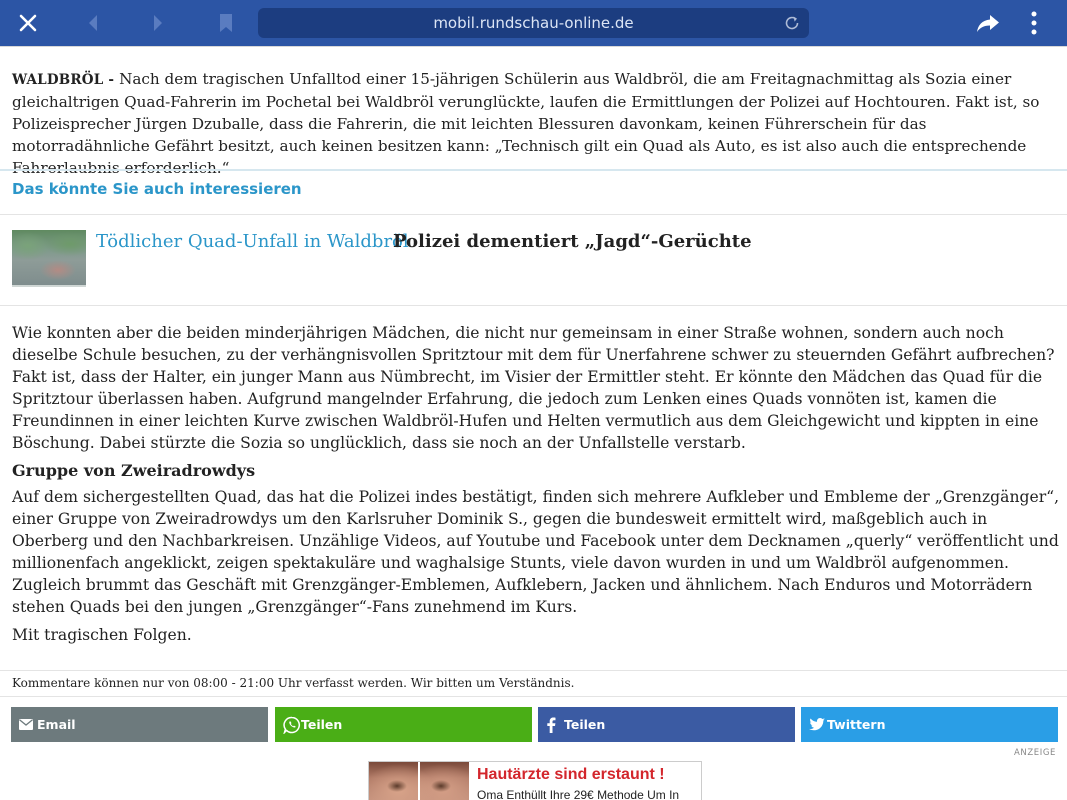 This screenshot has height=800, width=1067. Describe the element at coordinates (134, 470) in the screenshot. I see `subheading: Gruppe von Zweiradrowdys` at that location.